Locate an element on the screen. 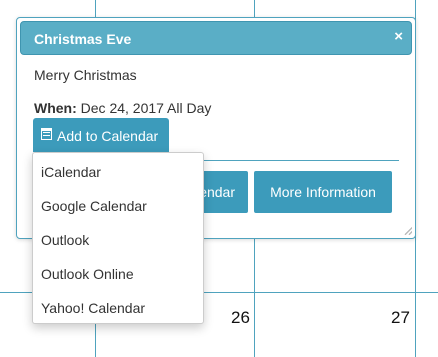  dropdown-item-google-calendar: Google Calendar is located at coordinates (94, 206).